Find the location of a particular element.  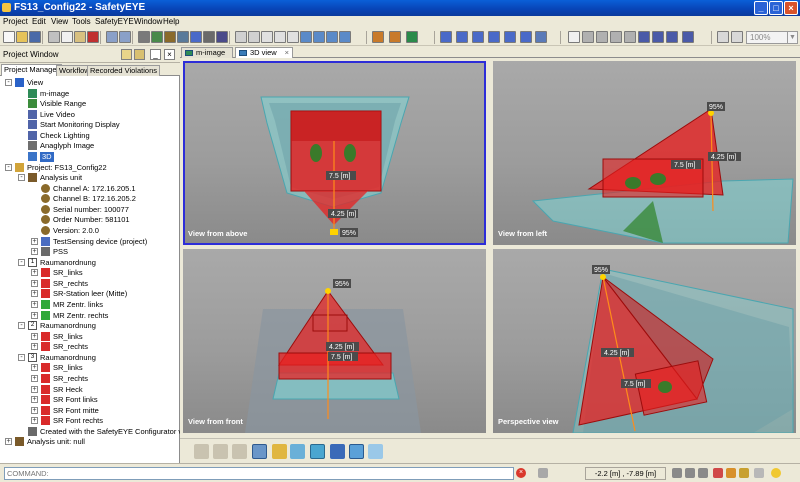

mesh-icon is located at coordinates (317, 451).